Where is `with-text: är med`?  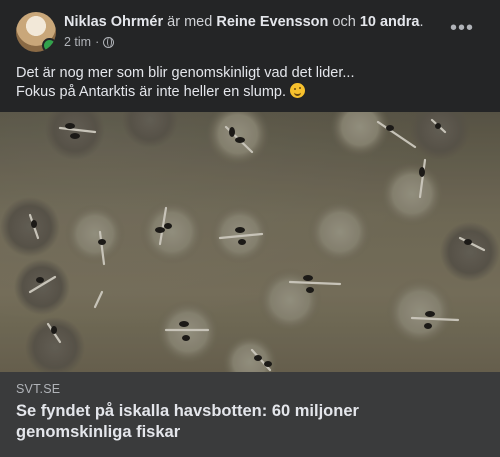 with-text: är med is located at coordinates (190, 22).